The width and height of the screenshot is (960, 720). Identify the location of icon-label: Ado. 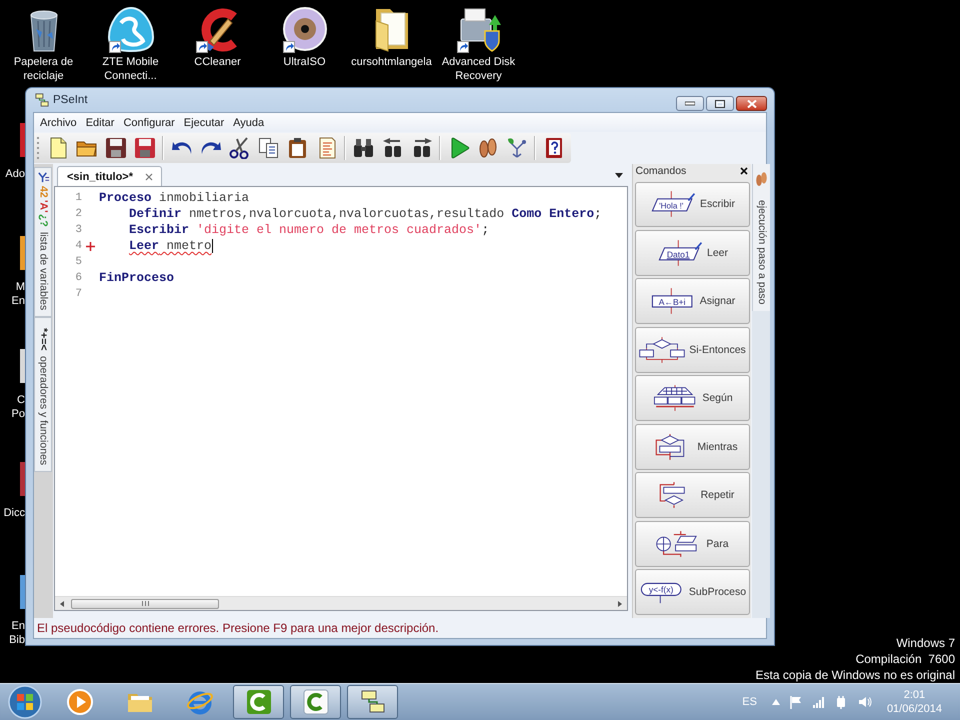
(15, 174).